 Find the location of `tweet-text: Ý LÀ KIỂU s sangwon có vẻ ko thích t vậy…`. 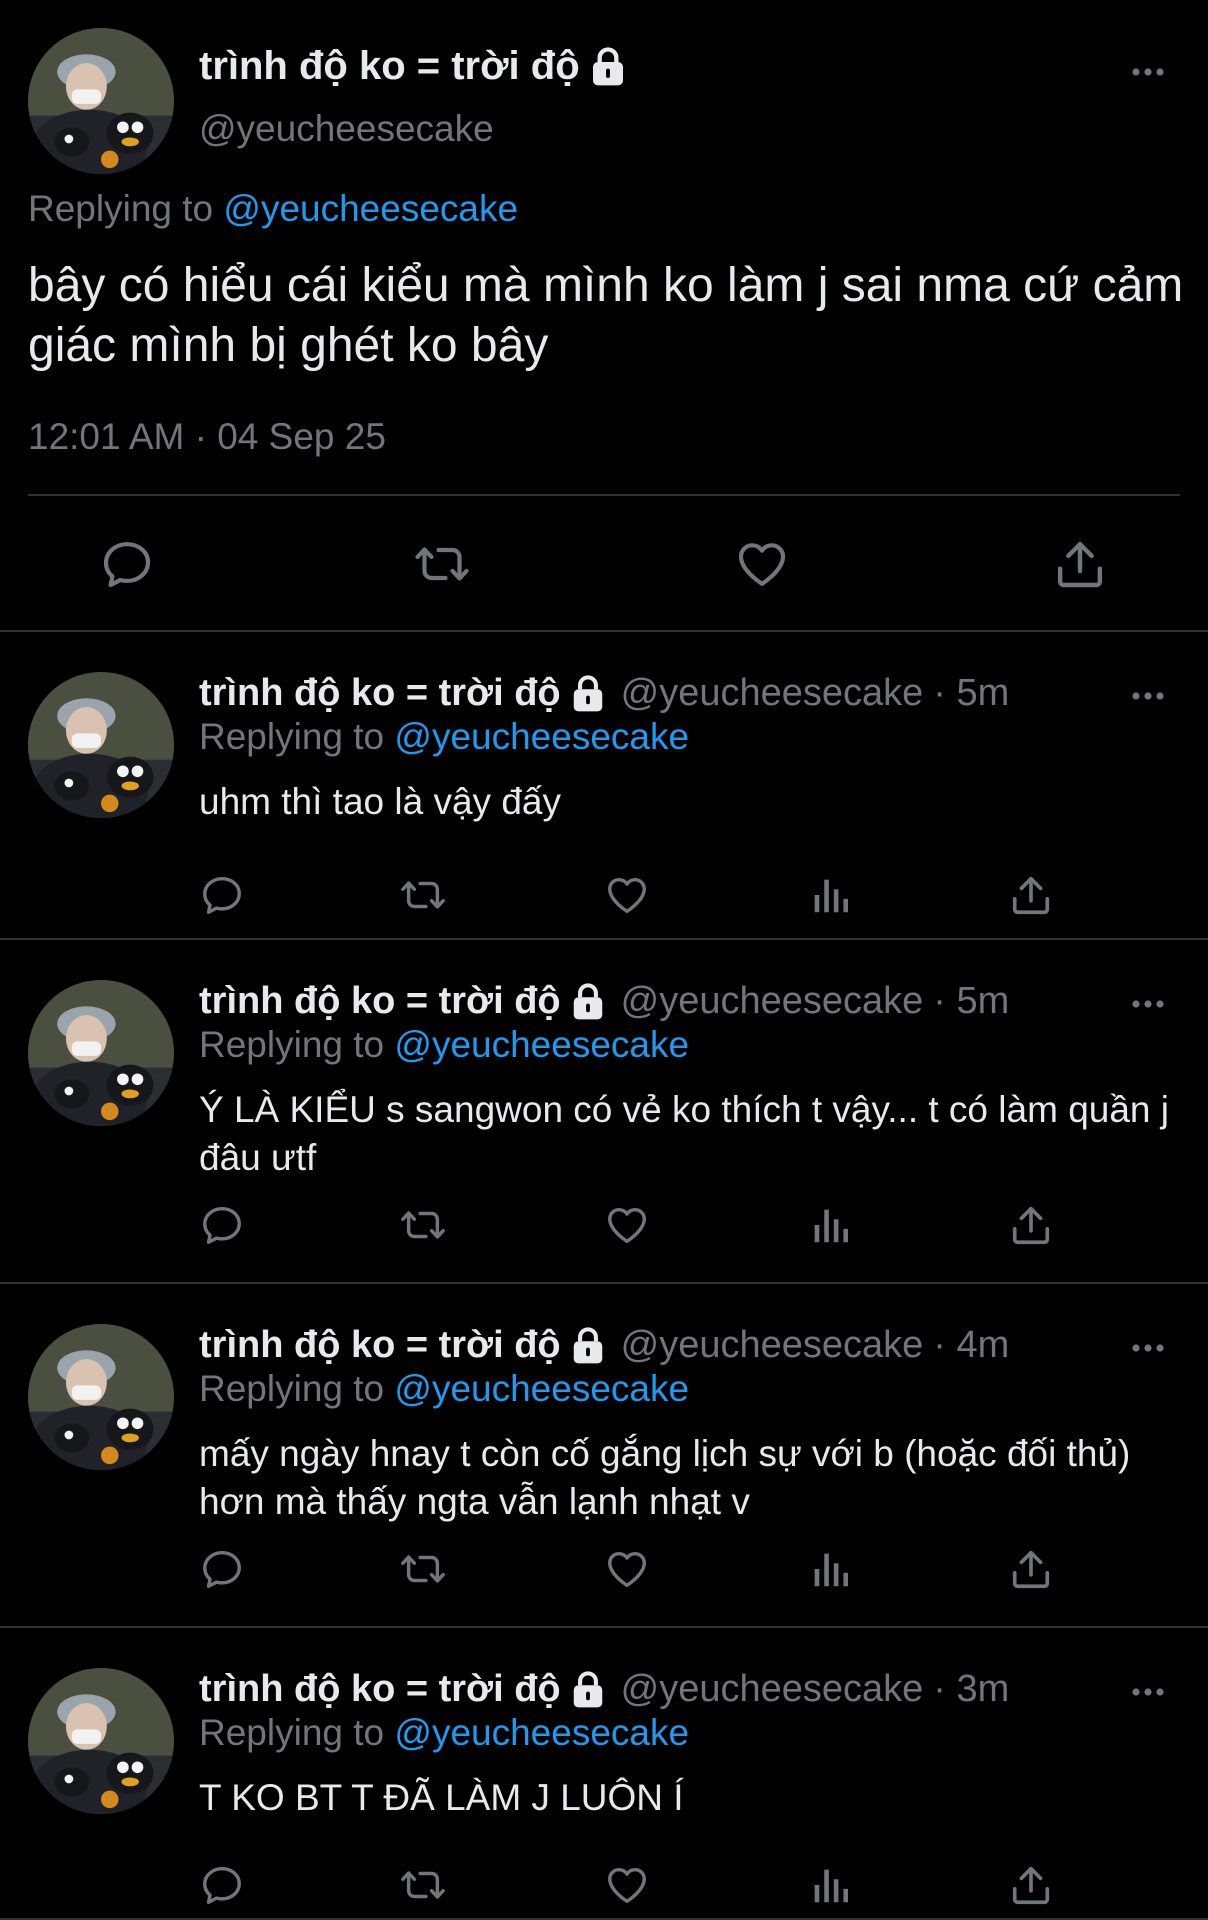

tweet-text: Ý LÀ KIỂU s sangwon có vẻ ko thích t vậy… is located at coordinates (684, 1133).